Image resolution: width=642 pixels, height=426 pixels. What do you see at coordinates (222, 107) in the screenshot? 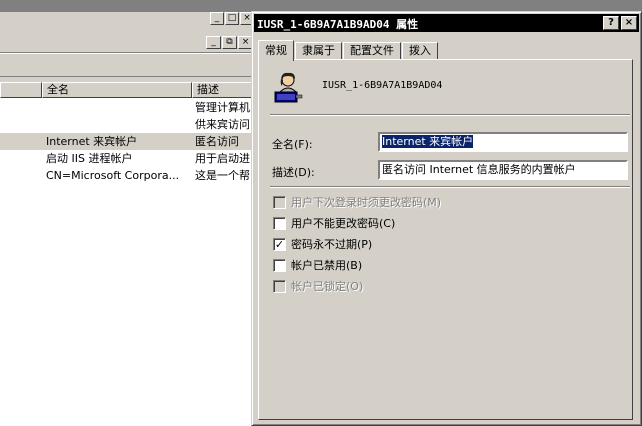
I see `row-description: 管理计算机` at bounding box center [222, 107].